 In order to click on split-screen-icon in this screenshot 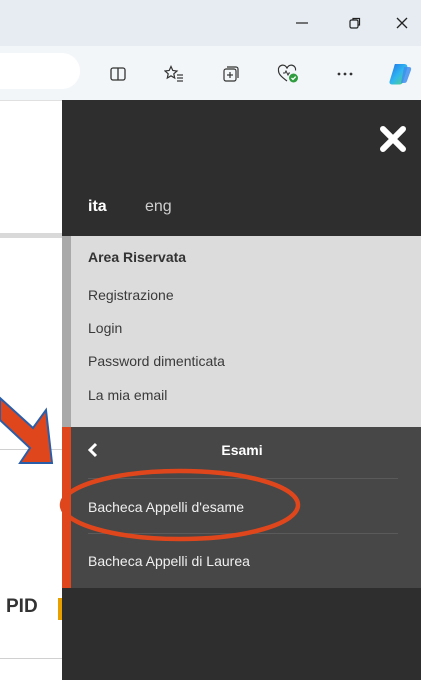, I will do `click(118, 74)`.